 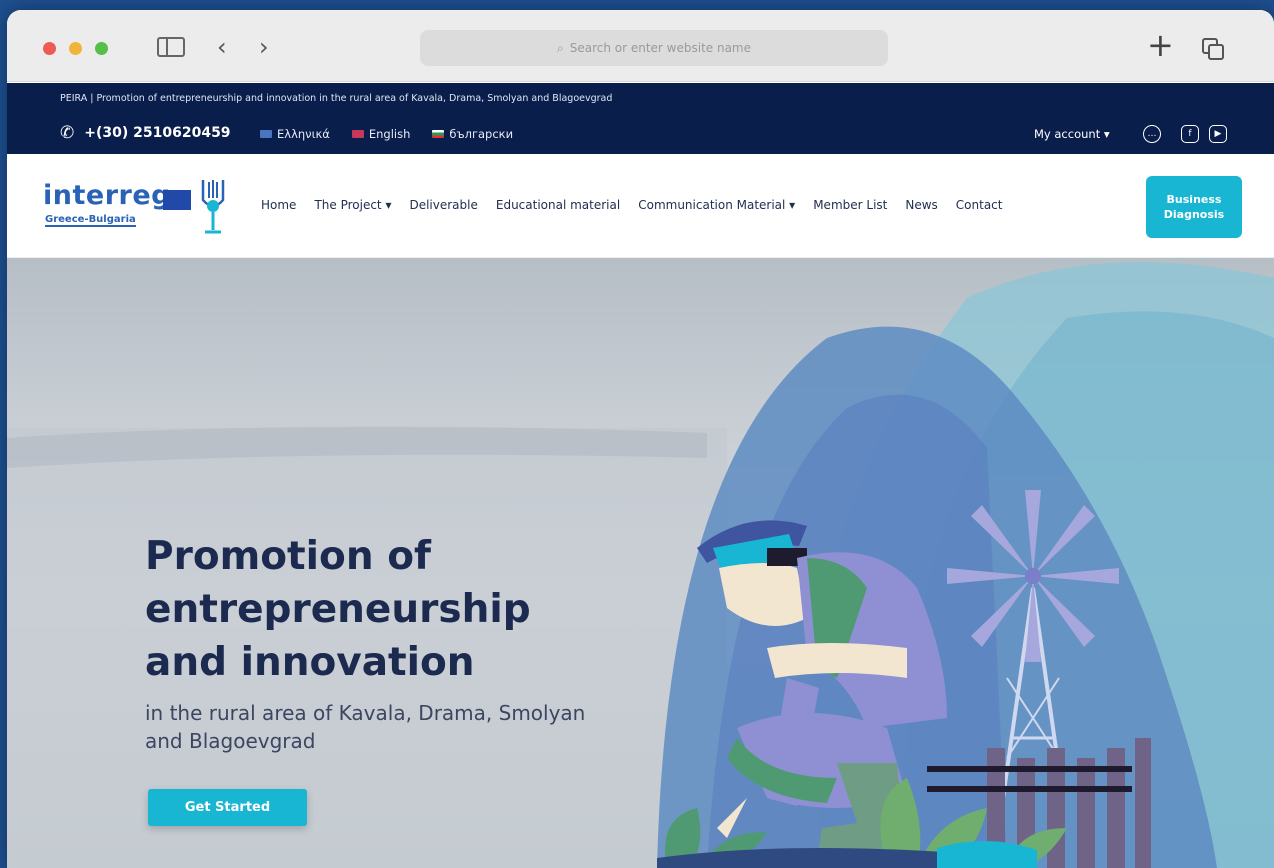 What do you see at coordinates (716, 205) in the screenshot?
I see `nav-communication-material: Communication Material ▾` at bounding box center [716, 205].